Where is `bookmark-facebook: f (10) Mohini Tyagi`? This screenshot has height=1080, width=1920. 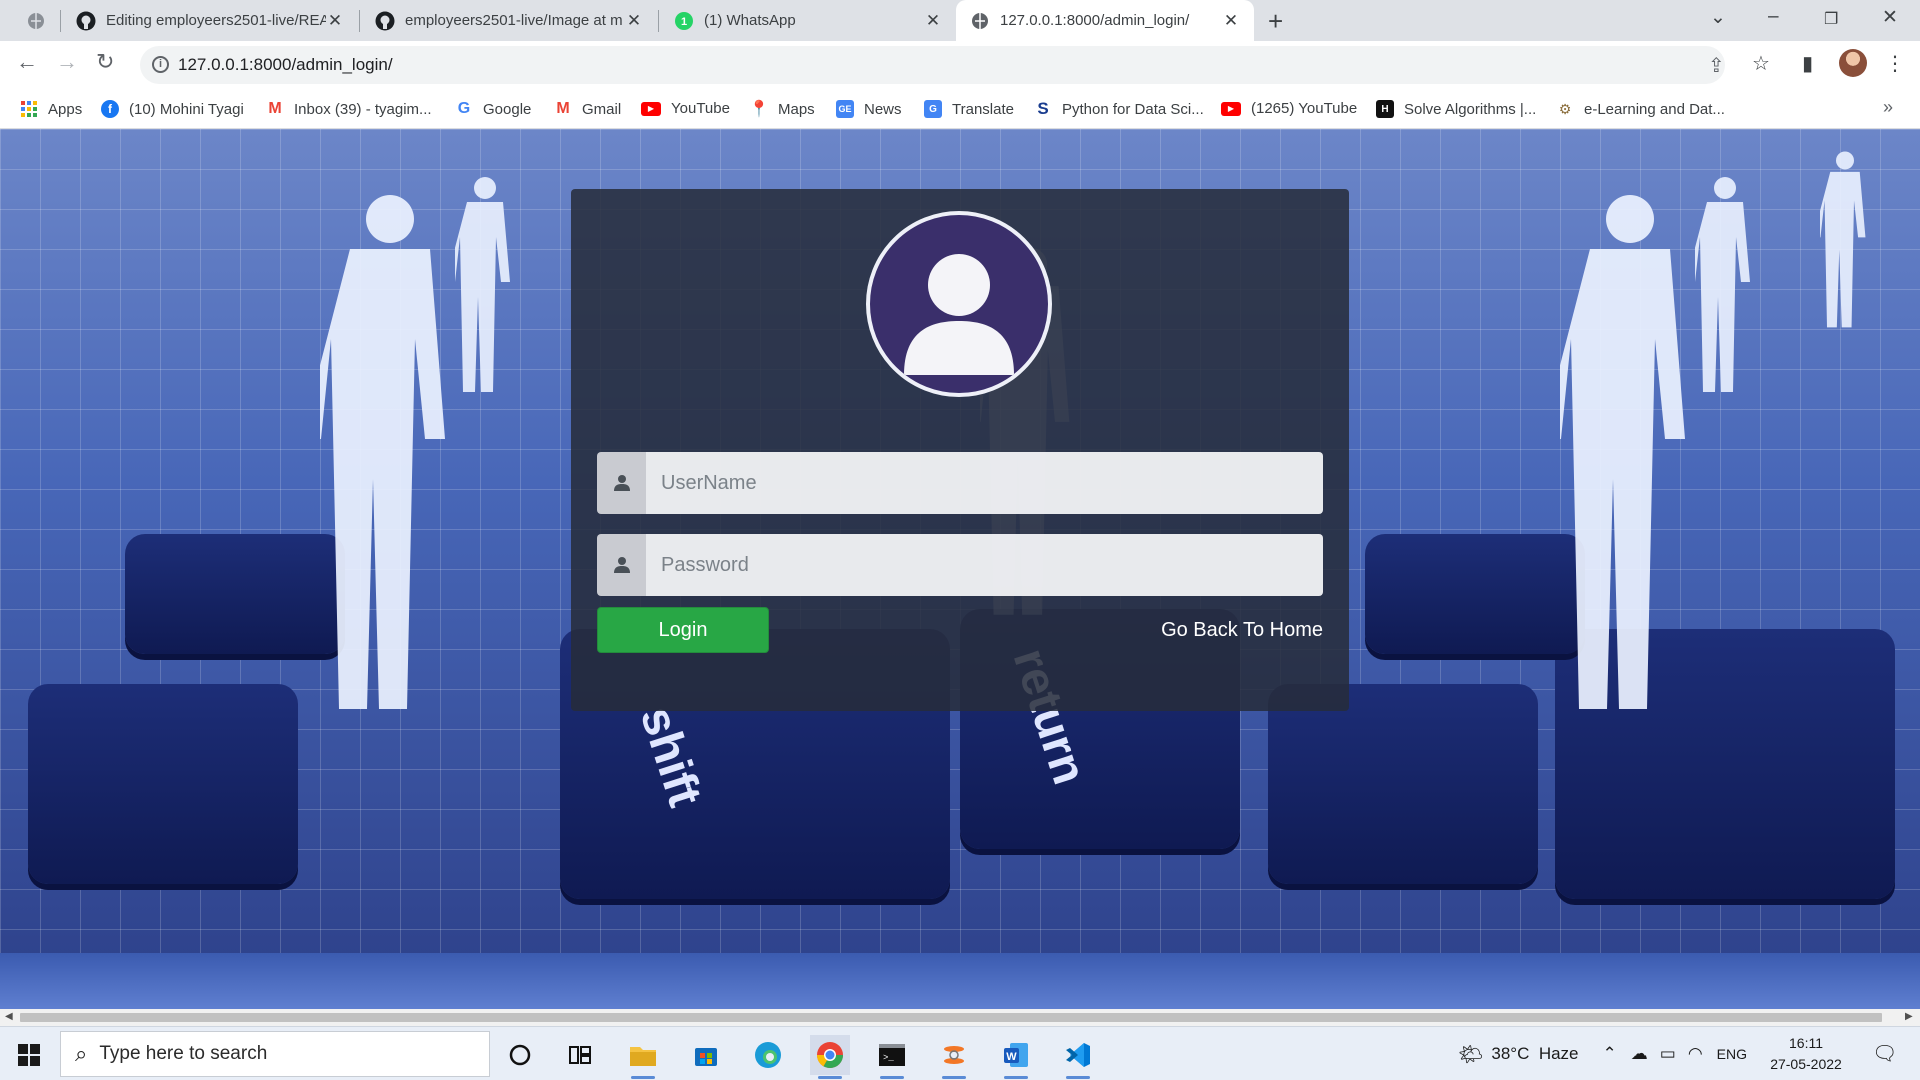
bookmark-facebook: f (10) Mohini Tyagi is located at coordinates (172, 109).